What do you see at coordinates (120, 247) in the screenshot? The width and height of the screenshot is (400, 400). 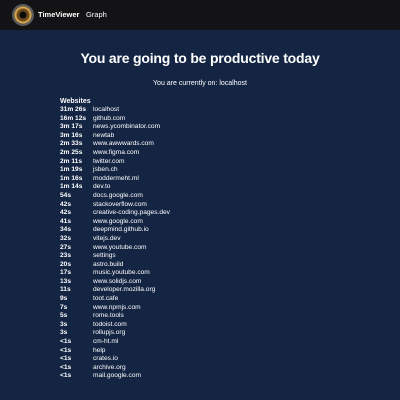 I see `website-domain: www.youtube.com` at bounding box center [120, 247].